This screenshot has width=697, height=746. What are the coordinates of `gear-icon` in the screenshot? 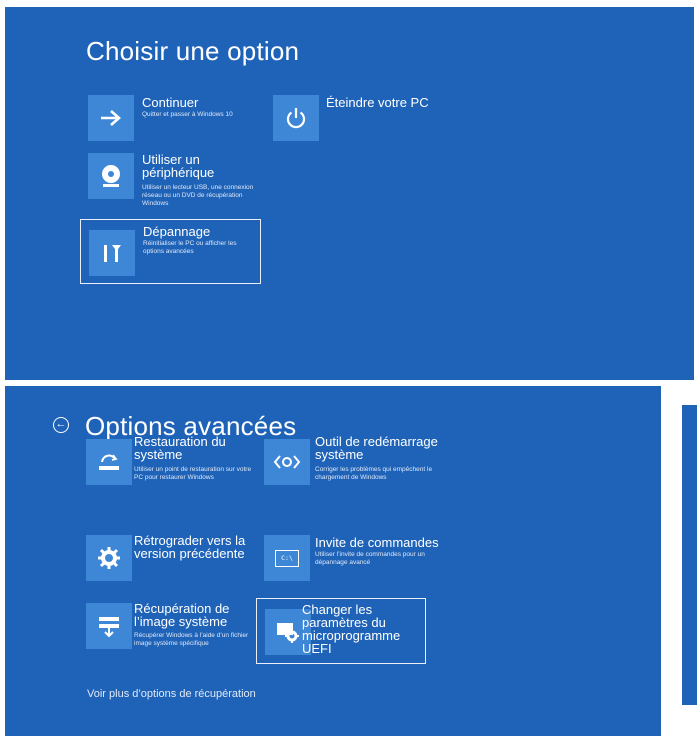 It's located at (109, 558).